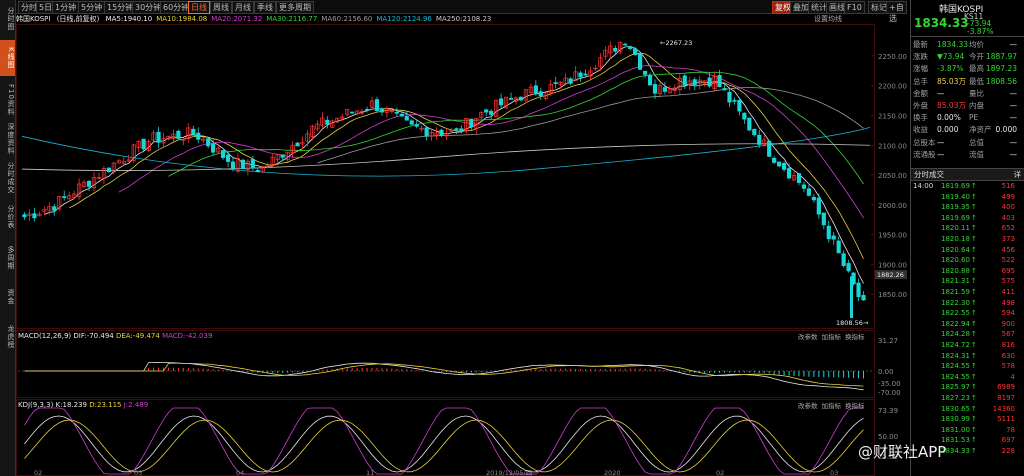 The image size is (1024, 476). I want to click on tick-row: 1820.11 ↑ 652, so click(978, 228).